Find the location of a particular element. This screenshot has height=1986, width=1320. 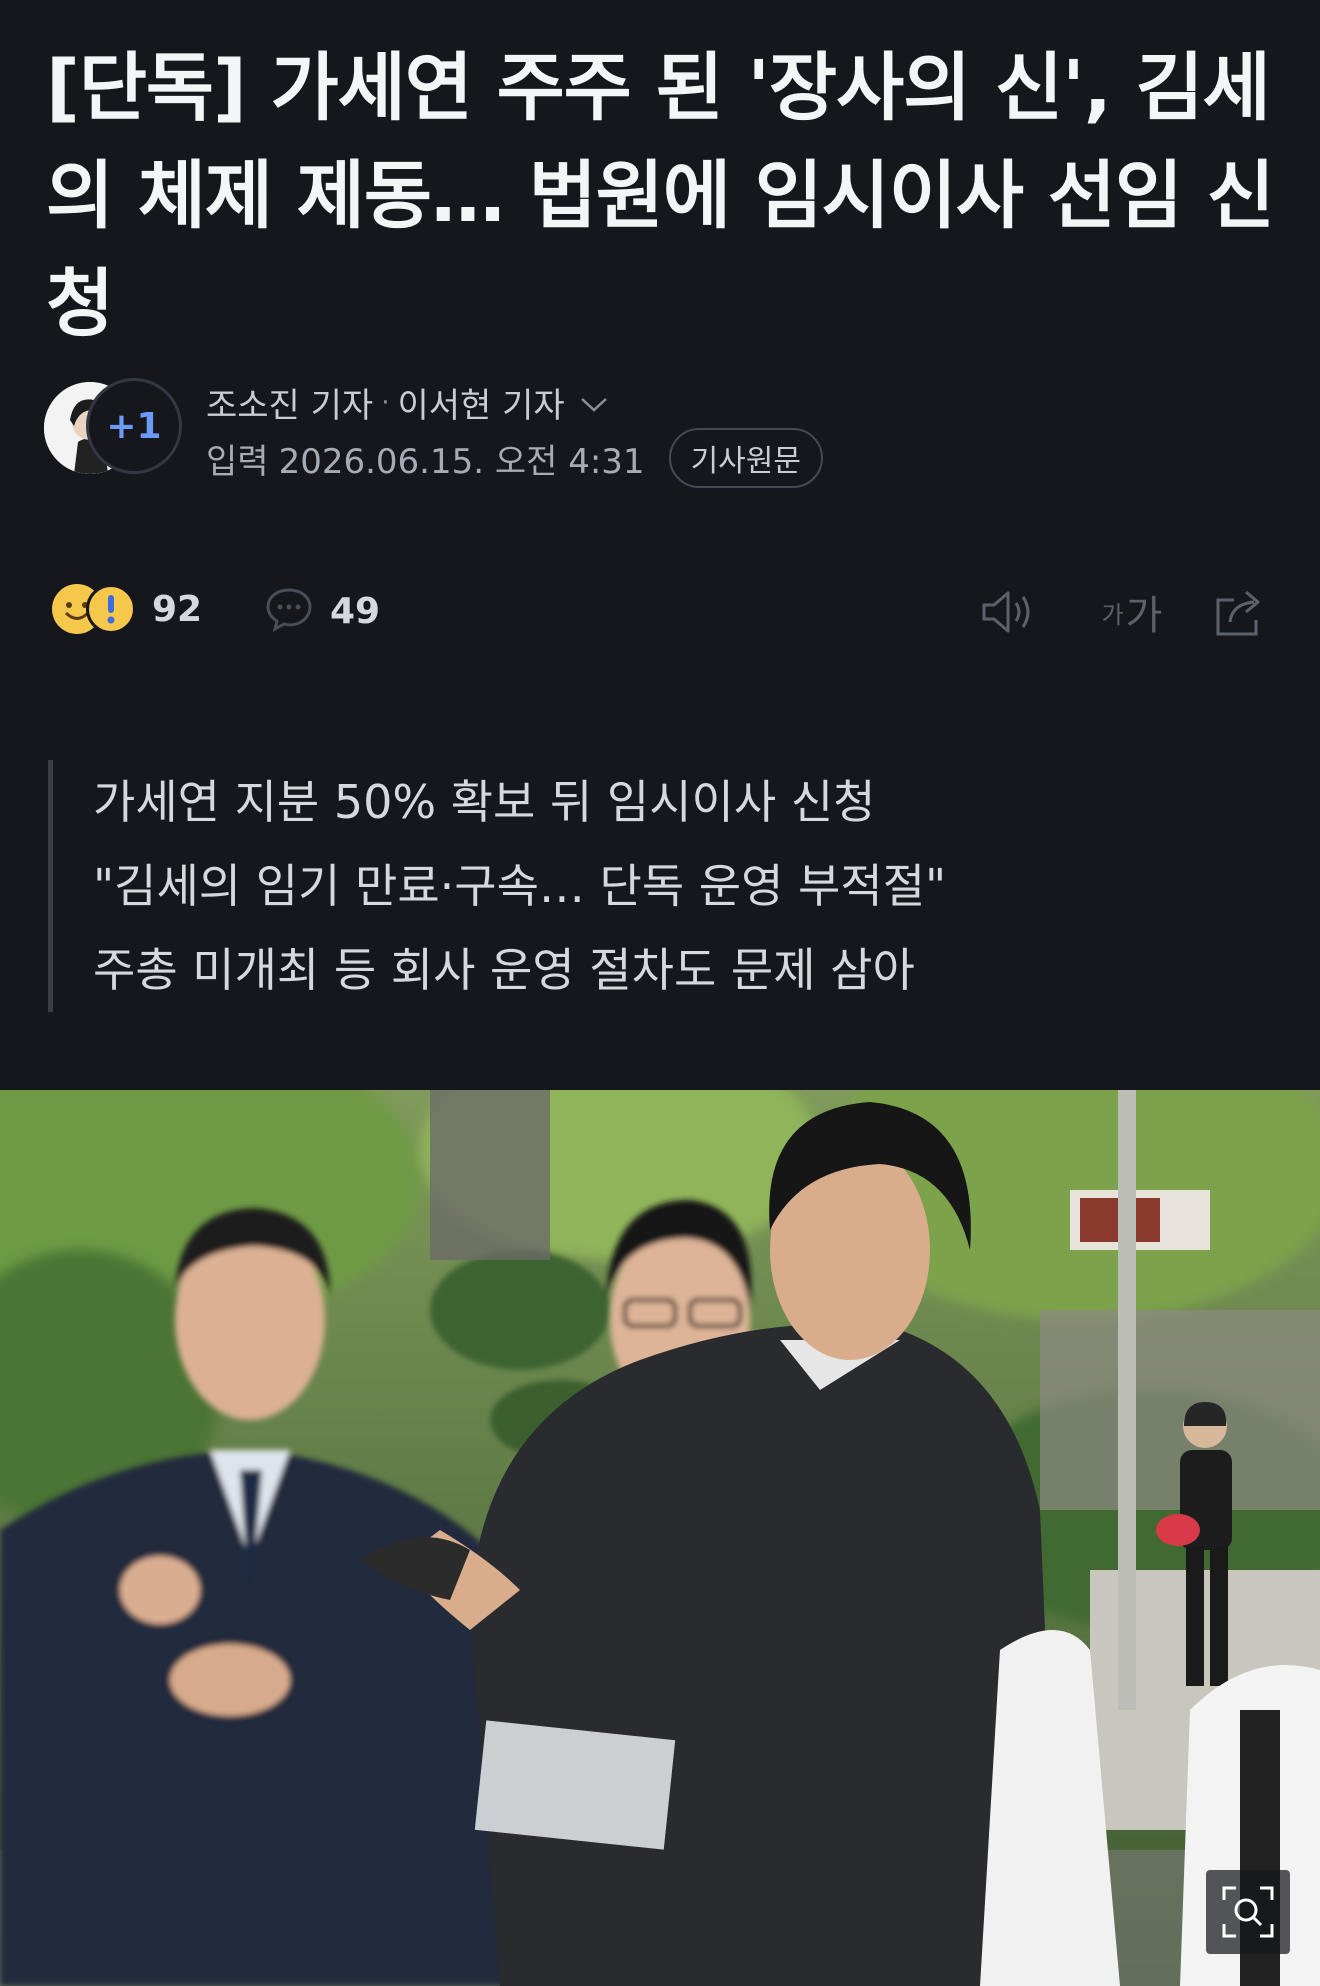

reporter-name-first: 조소진 기자 is located at coordinates (289, 402).